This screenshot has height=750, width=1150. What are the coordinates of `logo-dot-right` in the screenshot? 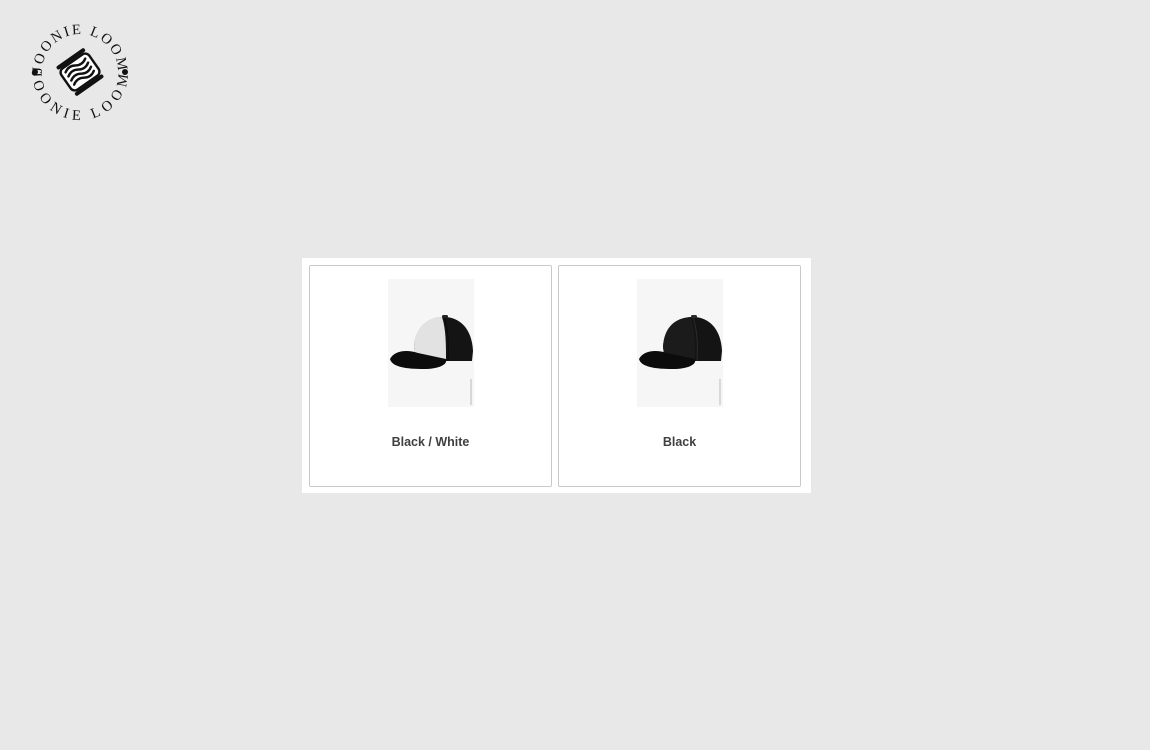 It's located at (125, 72).